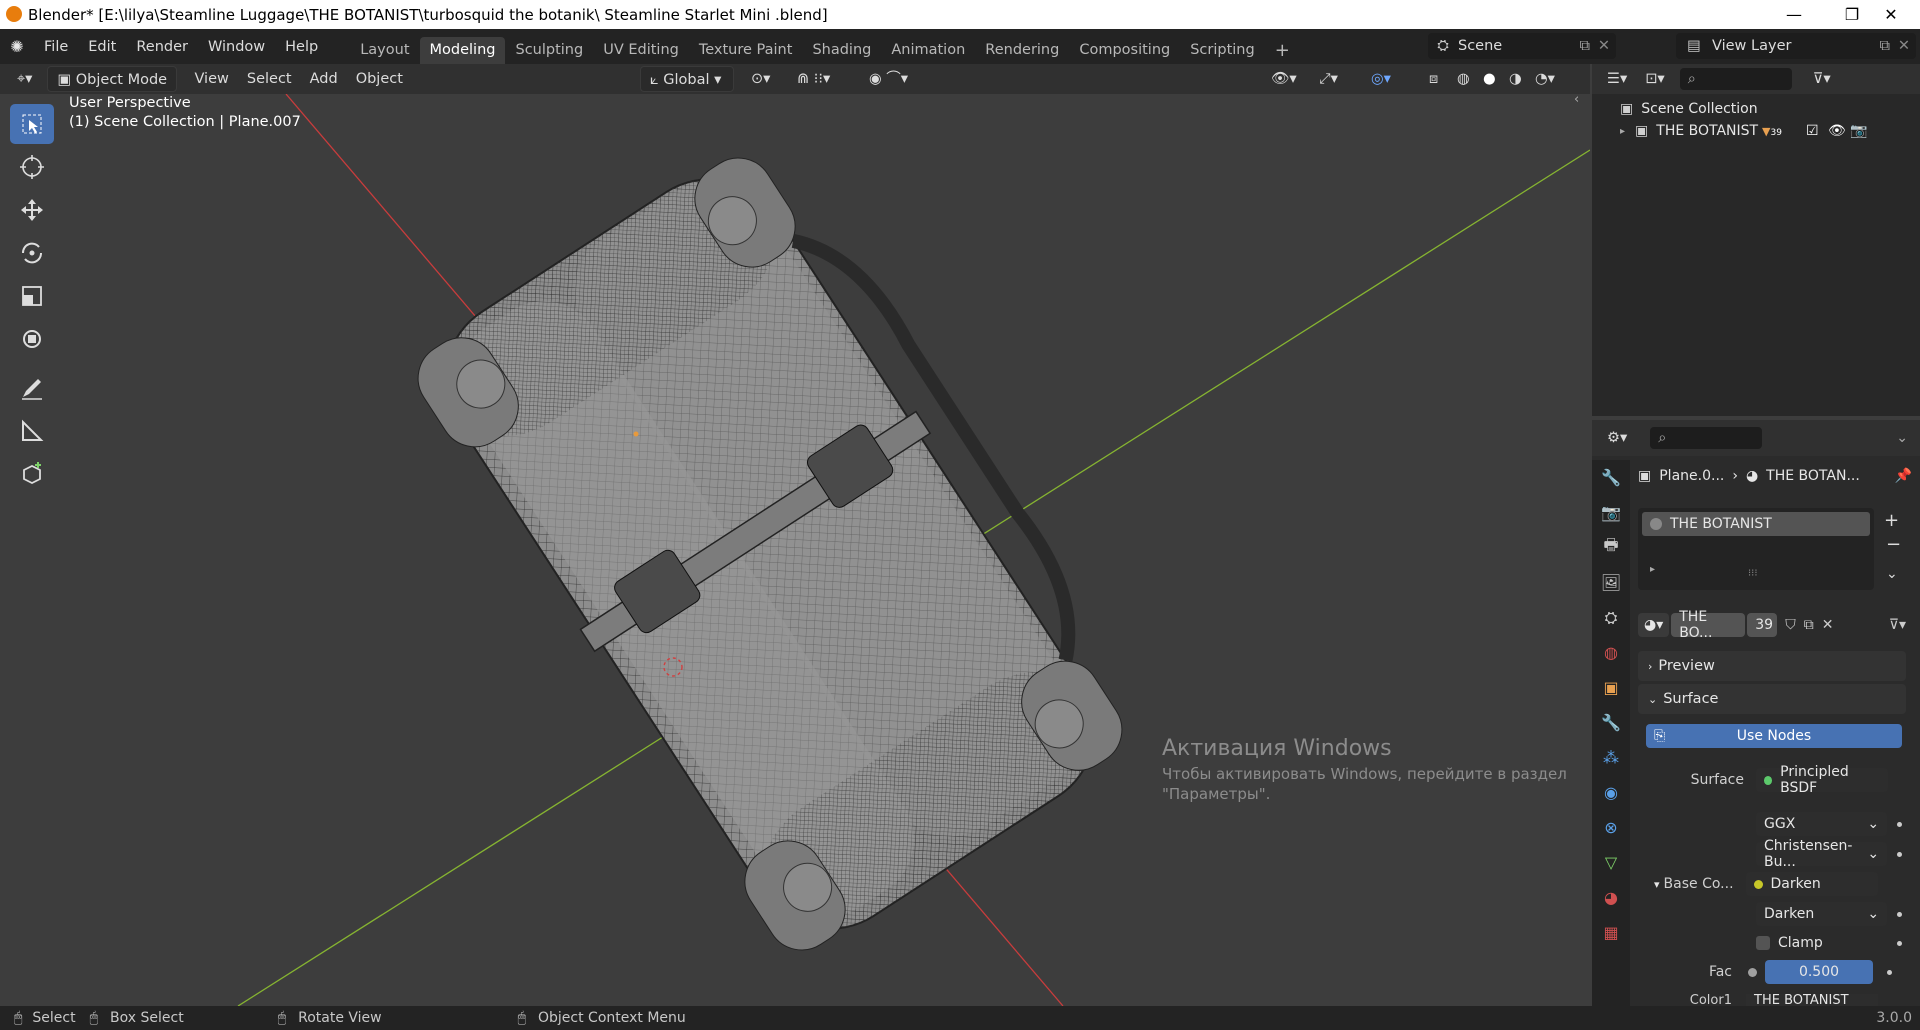 This screenshot has width=1920, height=1030. I want to click on outliner-editor-type-icon: ☰▾, so click(1617, 79).